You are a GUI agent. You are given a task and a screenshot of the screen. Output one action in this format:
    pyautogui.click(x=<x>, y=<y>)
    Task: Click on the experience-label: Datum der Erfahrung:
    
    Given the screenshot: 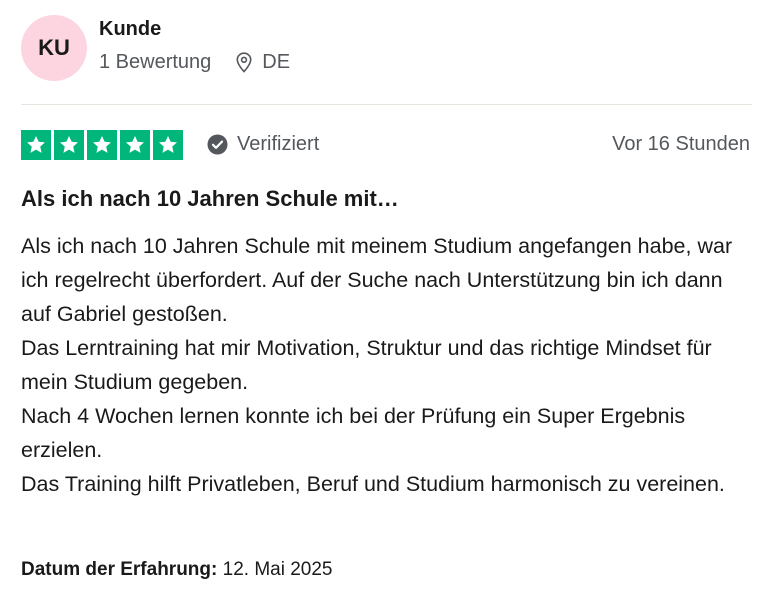 What is the action you would take?
    pyautogui.click(x=119, y=569)
    